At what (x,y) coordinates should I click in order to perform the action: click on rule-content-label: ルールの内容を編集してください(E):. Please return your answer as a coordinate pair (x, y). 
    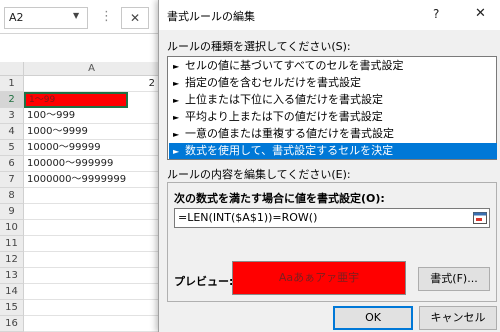
    Looking at the image, I should click on (259, 174).